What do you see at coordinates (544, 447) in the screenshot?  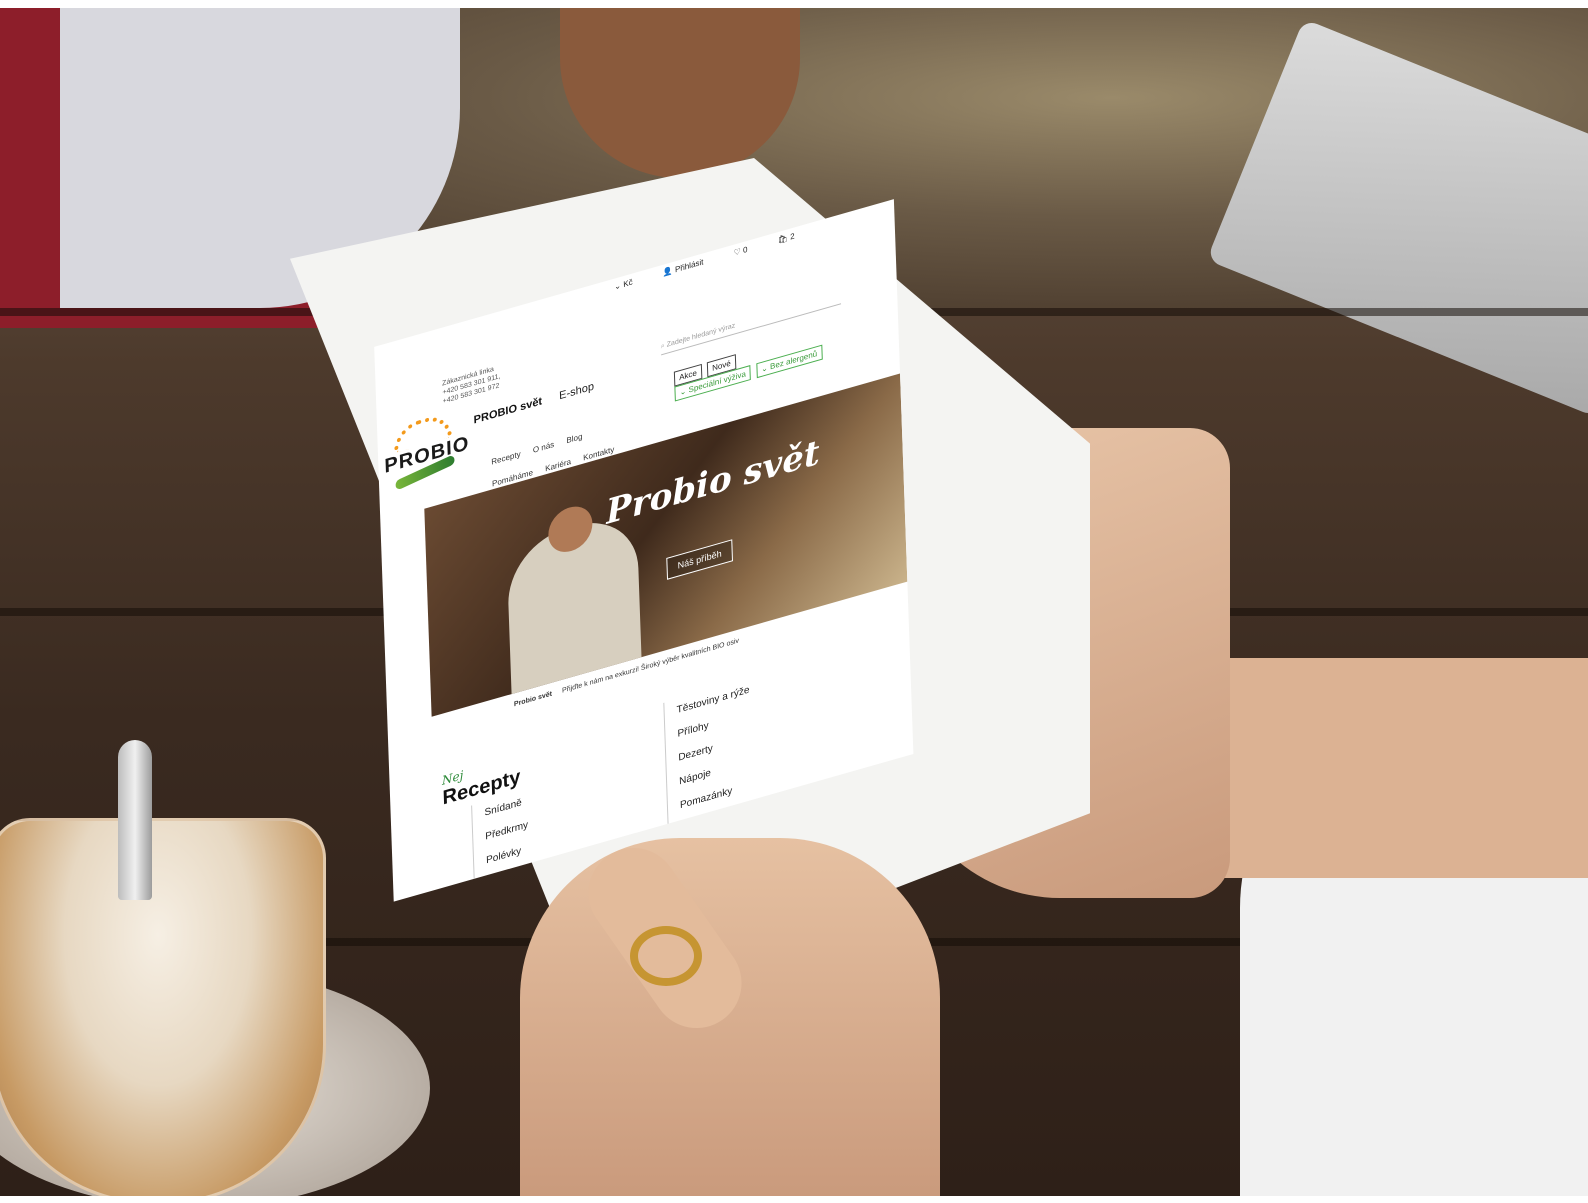 I see `menu-item: O nás` at bounding box center [544, 447].